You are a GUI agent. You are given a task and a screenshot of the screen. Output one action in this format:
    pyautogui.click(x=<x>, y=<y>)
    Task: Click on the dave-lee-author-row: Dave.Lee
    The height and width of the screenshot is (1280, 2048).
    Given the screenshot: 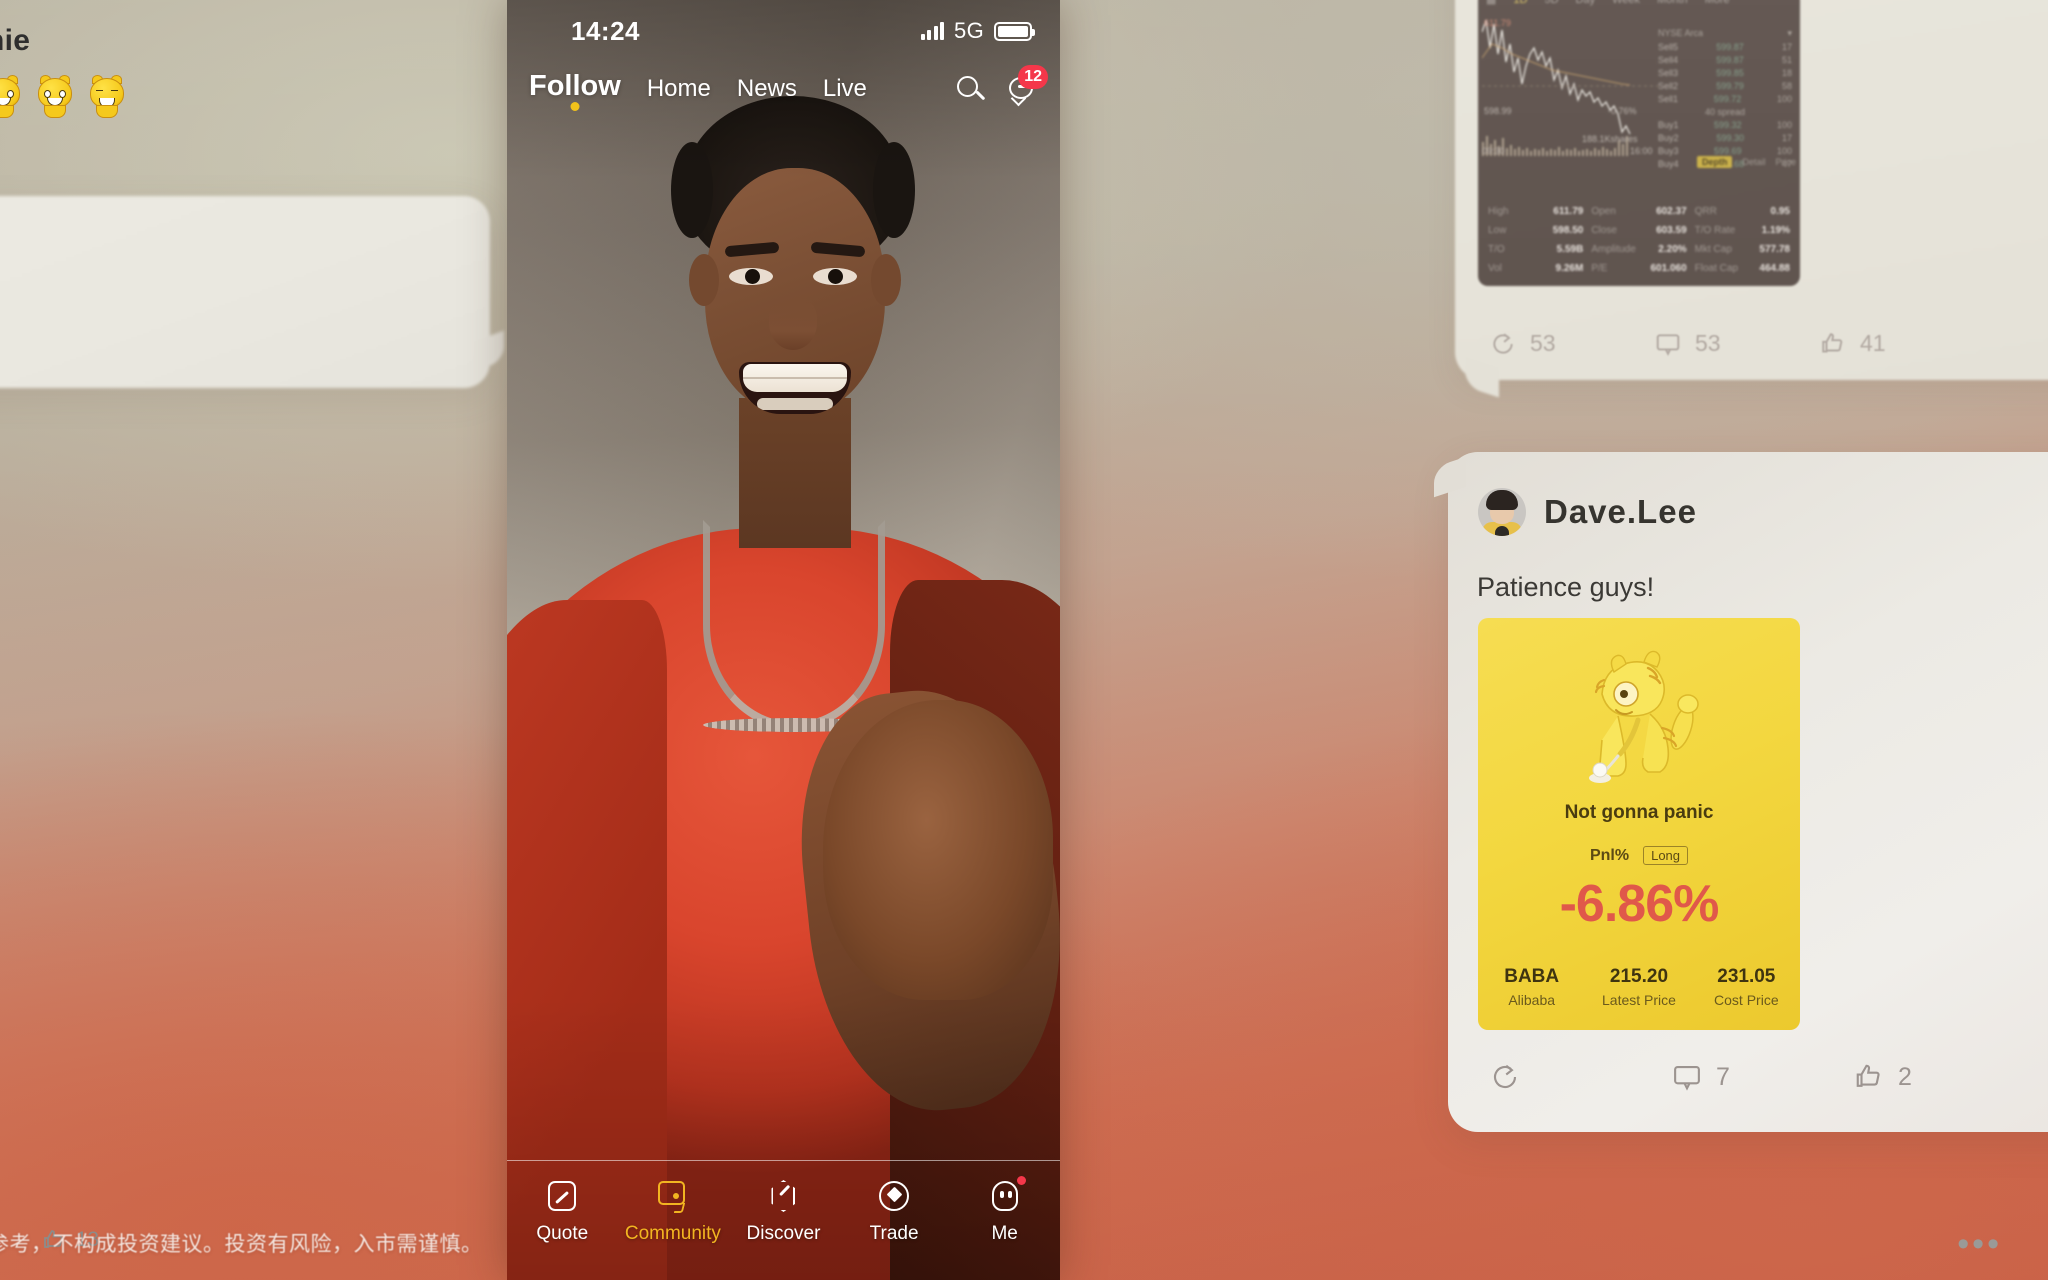 What is the action you would take?
    pyautogui.click(x=1587, y=512)
    